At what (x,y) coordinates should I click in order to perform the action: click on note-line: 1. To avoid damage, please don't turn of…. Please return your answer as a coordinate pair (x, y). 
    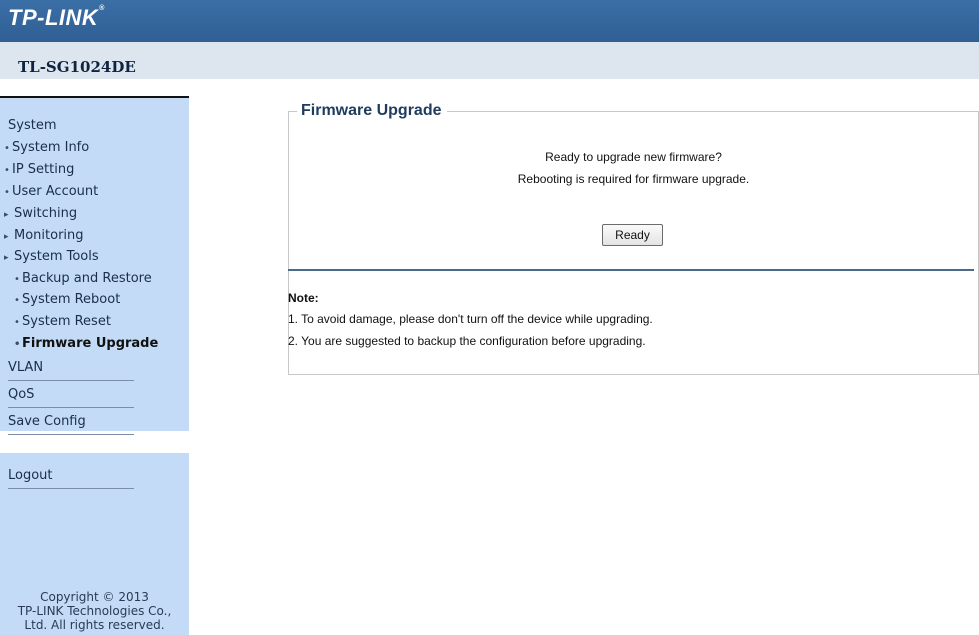
    Looking at the image, I should click on (470, 319).